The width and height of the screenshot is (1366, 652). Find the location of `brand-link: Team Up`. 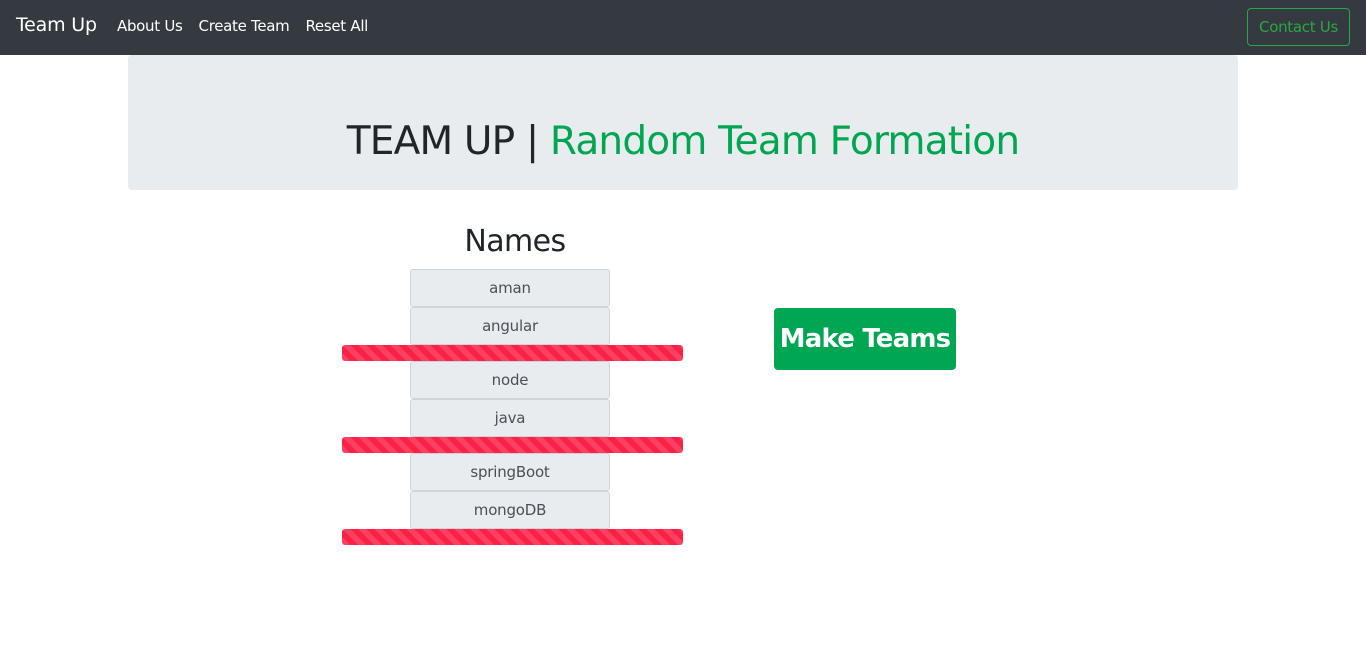

brand-link: Team Up is located at coordinates (56, 25).